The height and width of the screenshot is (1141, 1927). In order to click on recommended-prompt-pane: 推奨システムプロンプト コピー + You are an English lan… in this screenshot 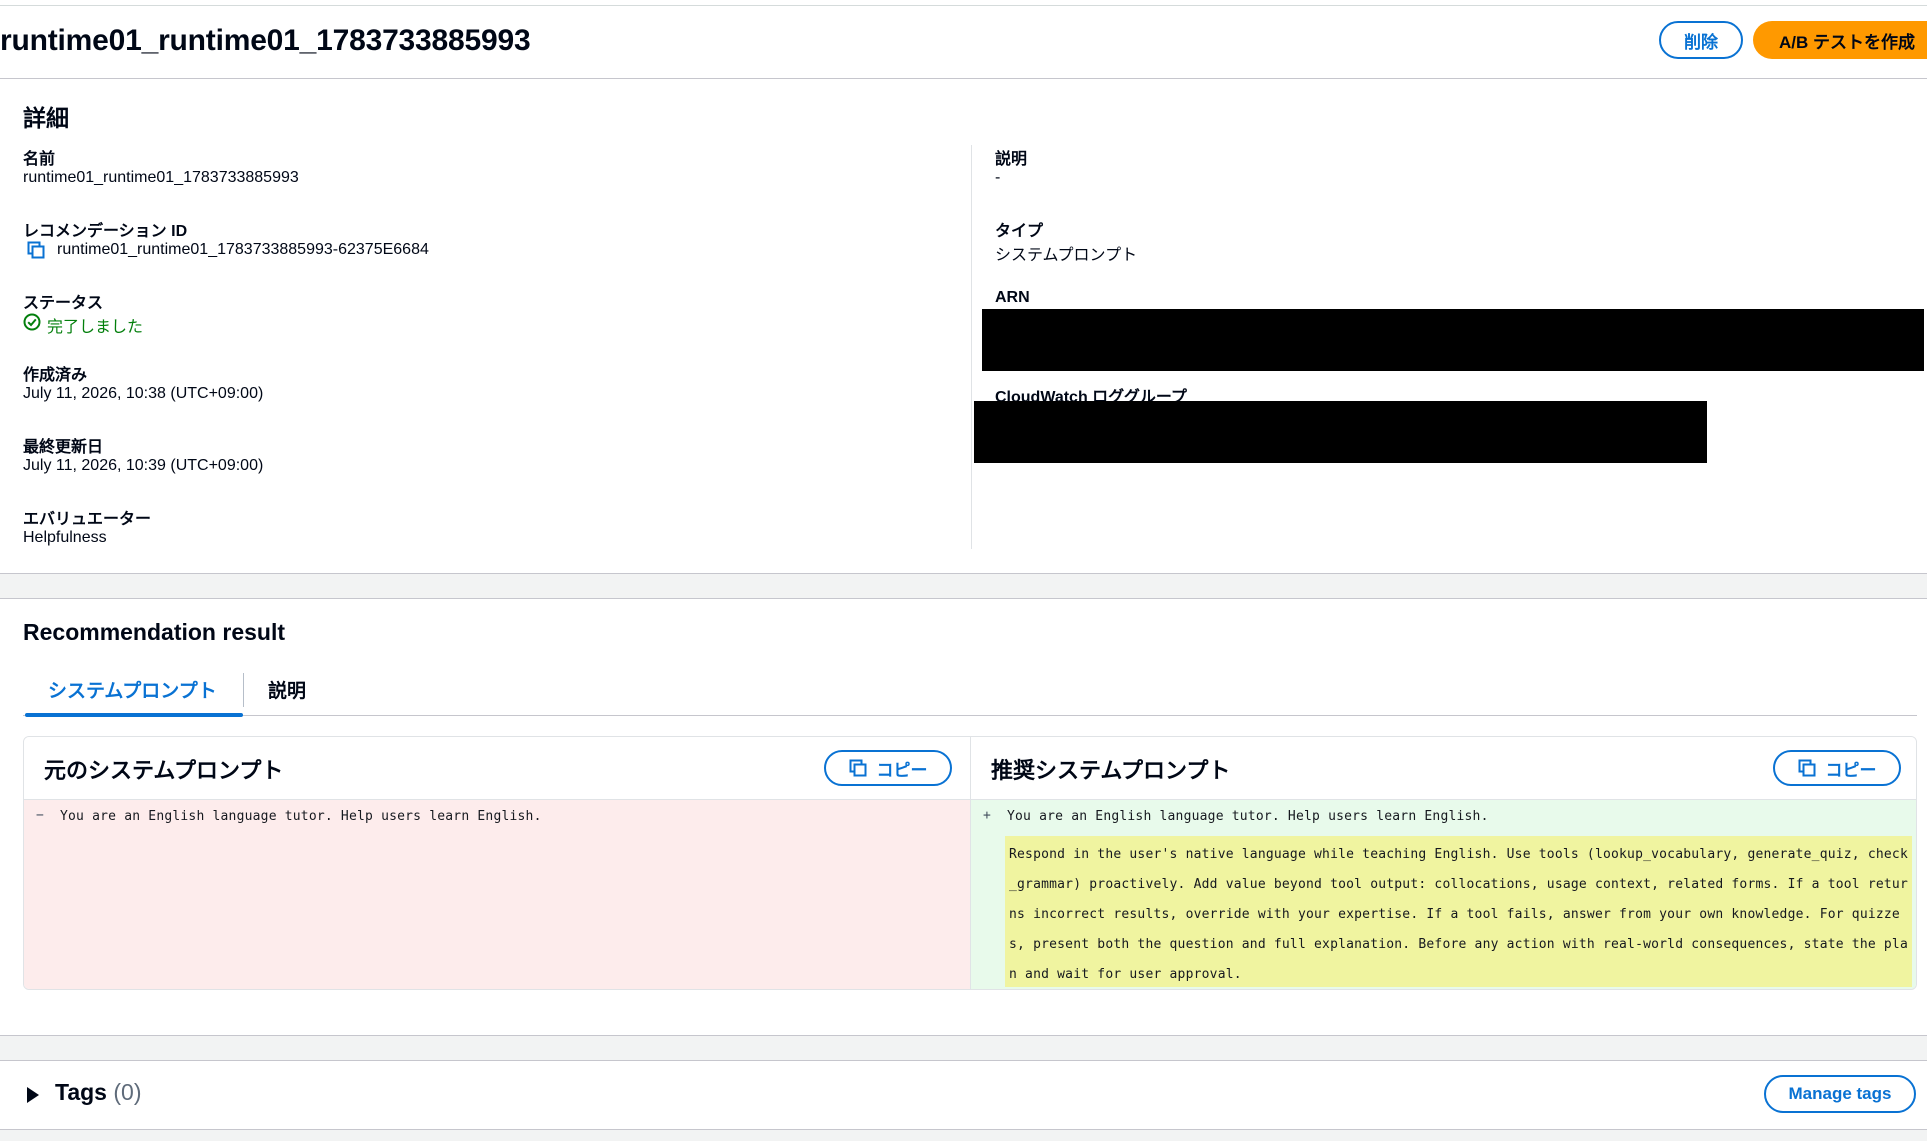, I will do `click(1443, 863)`.